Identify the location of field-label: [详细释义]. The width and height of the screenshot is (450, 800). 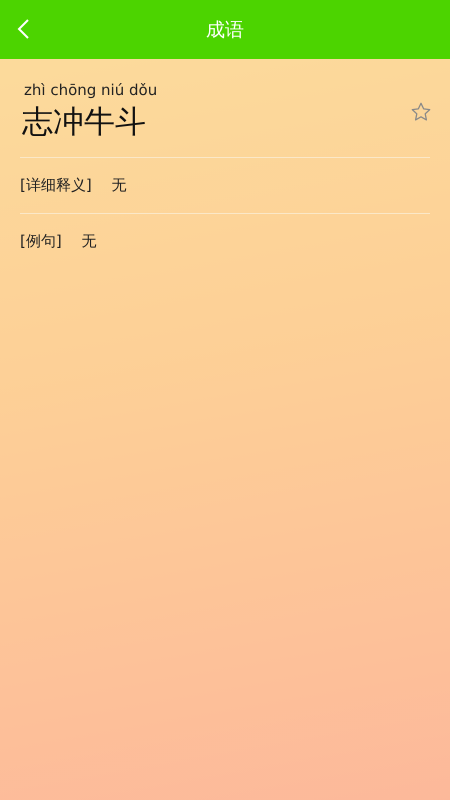
(56, 185).